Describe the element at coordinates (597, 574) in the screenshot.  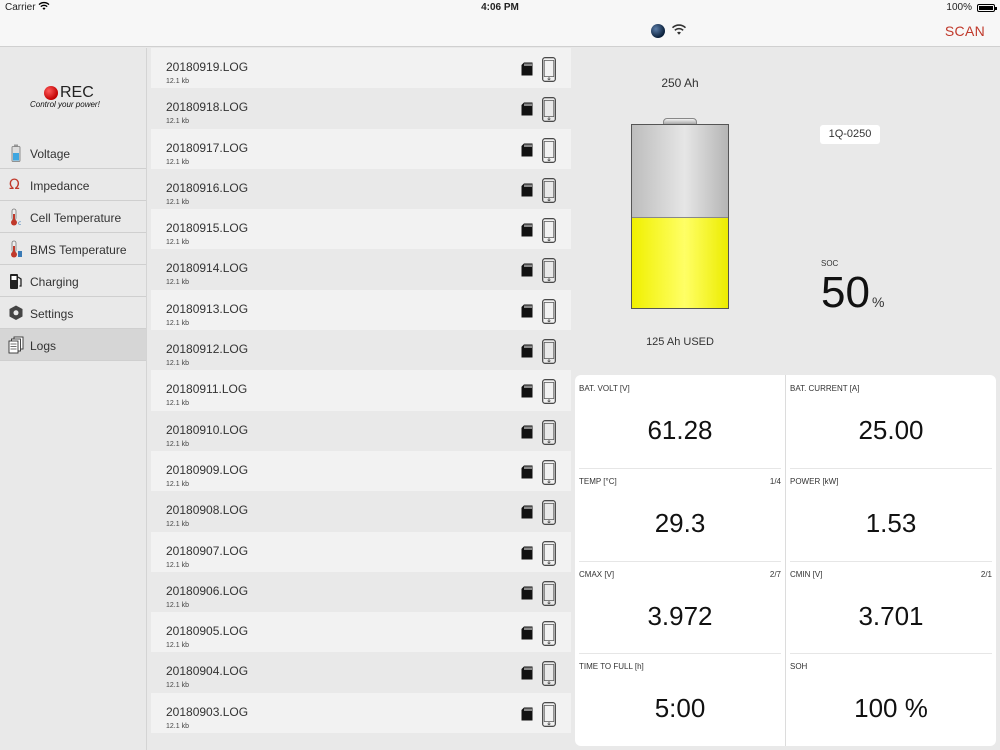
I see `metric-label: CMAX [V]` at that location.